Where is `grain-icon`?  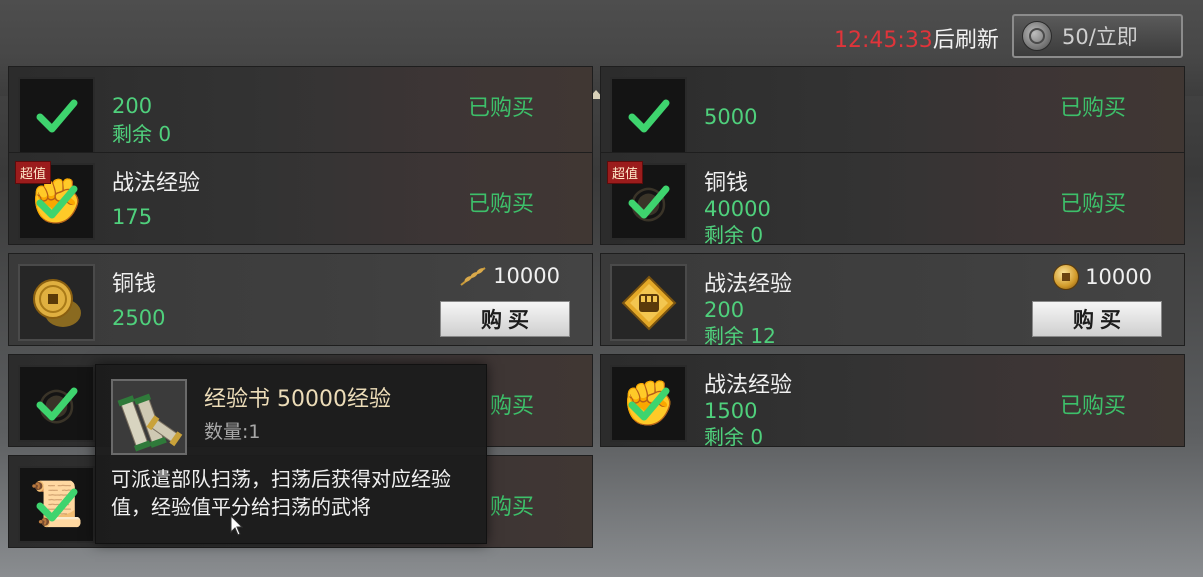
grain-icon is located at coordinates (473, 276).